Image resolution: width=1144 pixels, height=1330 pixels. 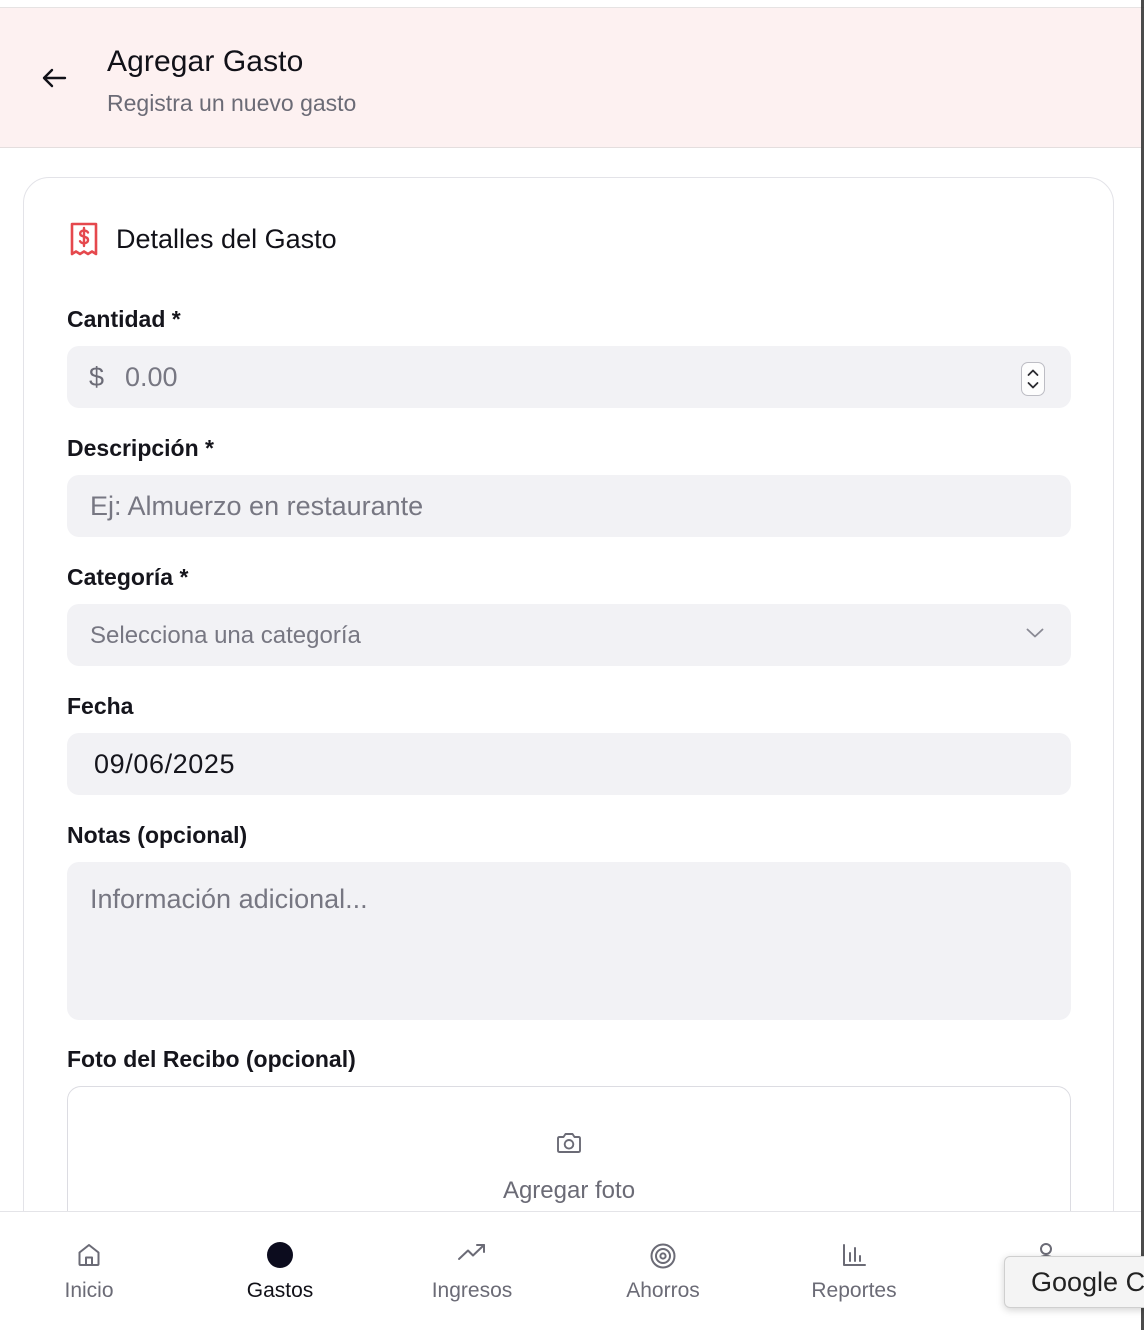 I want to click on date-value: 09/06/2025, so click(x=165, y=764).